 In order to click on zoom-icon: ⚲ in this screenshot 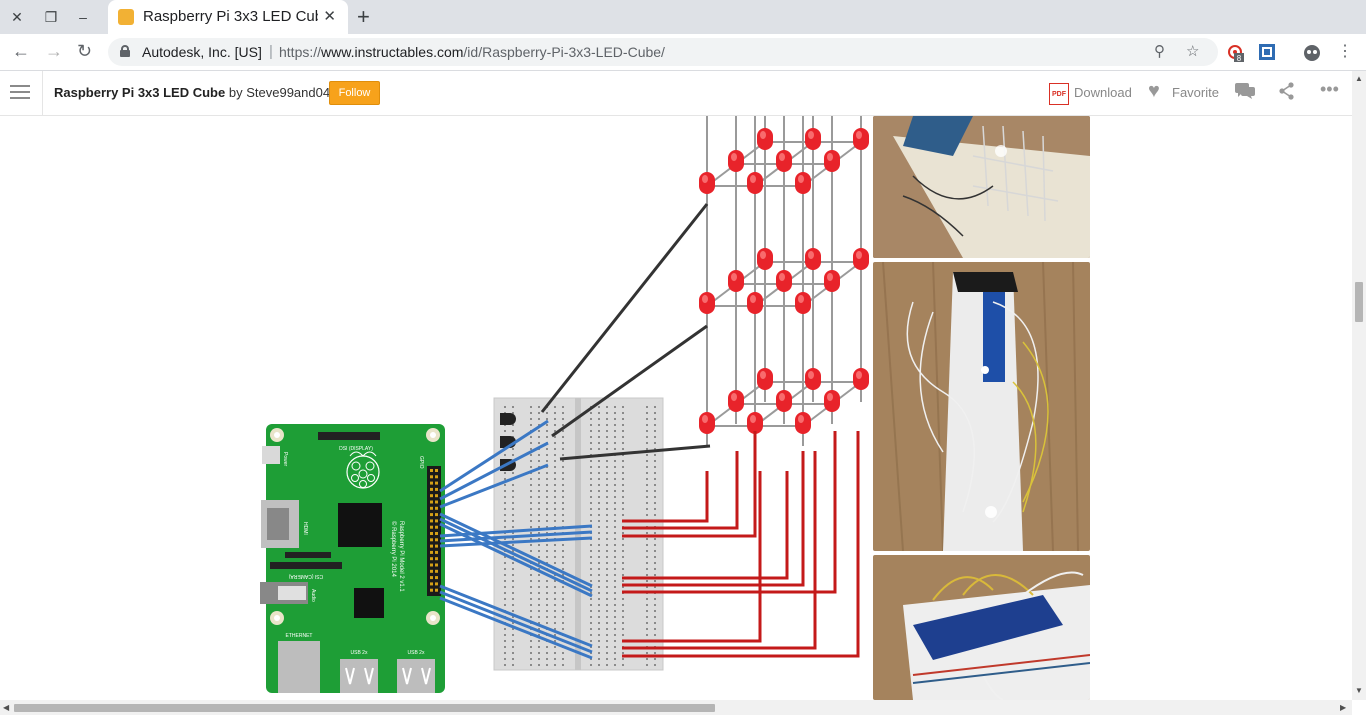, I will do `click(1159, 51)`.